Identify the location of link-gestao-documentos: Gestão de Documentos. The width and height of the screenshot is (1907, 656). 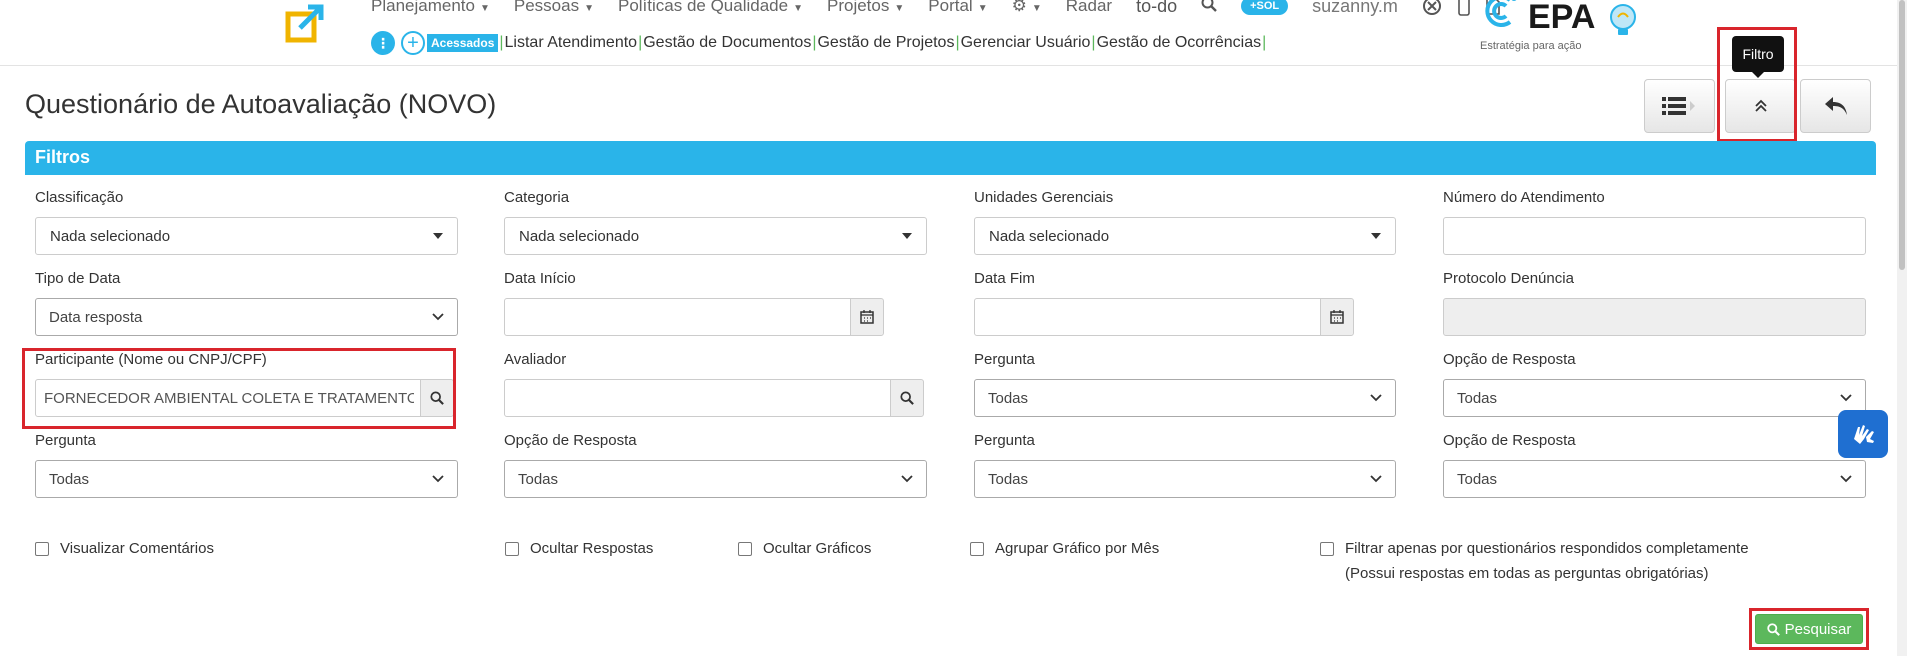
(727, 43).